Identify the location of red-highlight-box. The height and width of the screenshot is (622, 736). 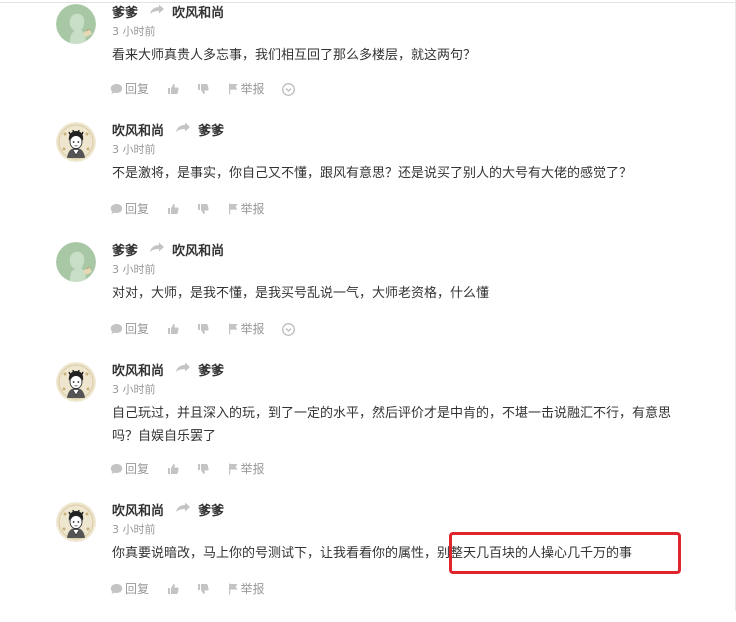
(565, 553).